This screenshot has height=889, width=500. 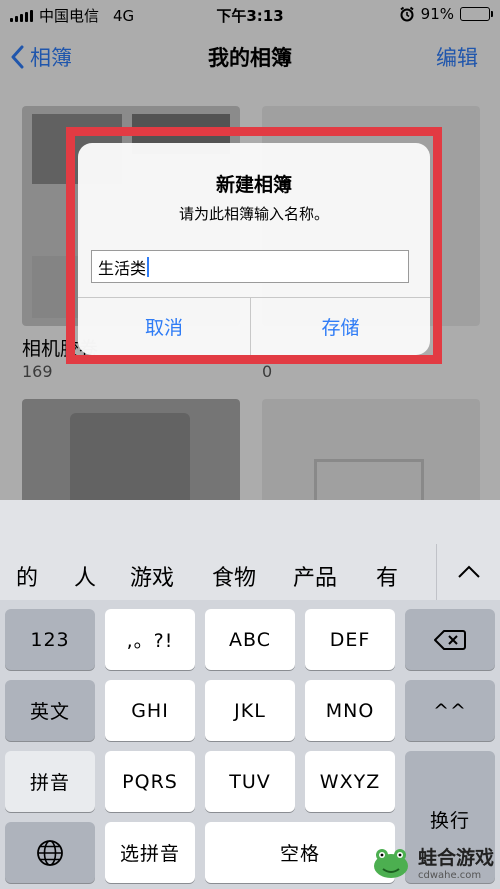 I want to click on numbers-key: 123, so click(x=50, y=639).